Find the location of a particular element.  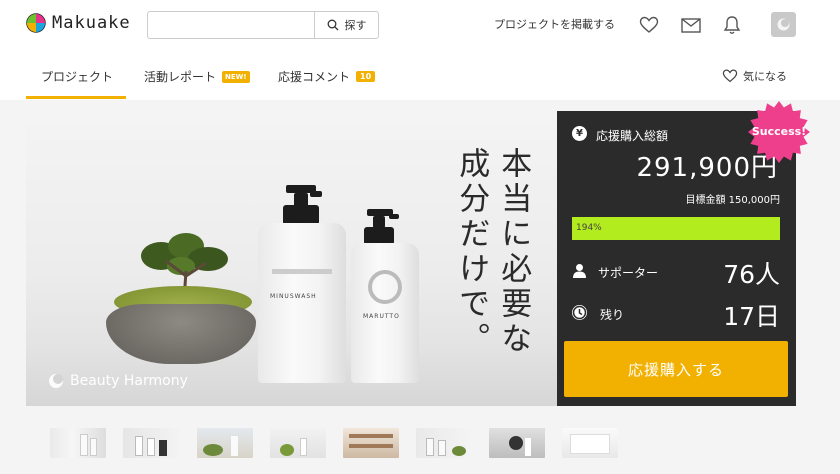

hero-headline-col2: 成分だけで。 is located at coordinates (471, 252).